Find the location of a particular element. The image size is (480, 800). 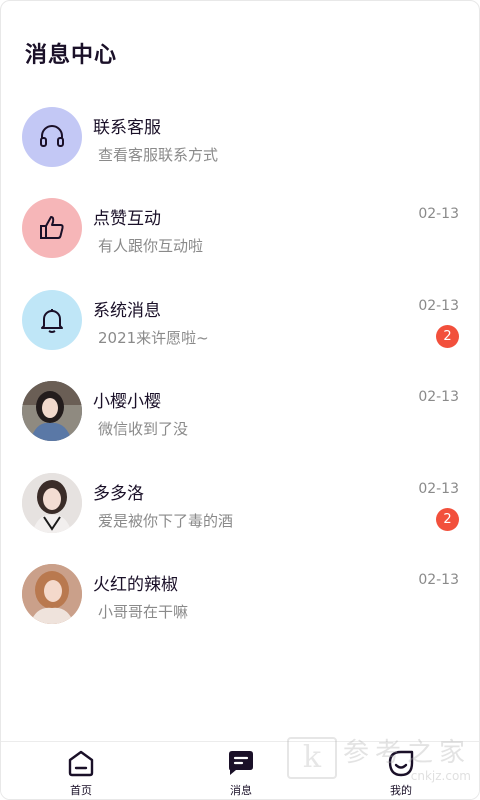

list-item-chat: 多多洛 爱是被你下了毒的酒 02-13 2 is located at coordinates (240, 516).